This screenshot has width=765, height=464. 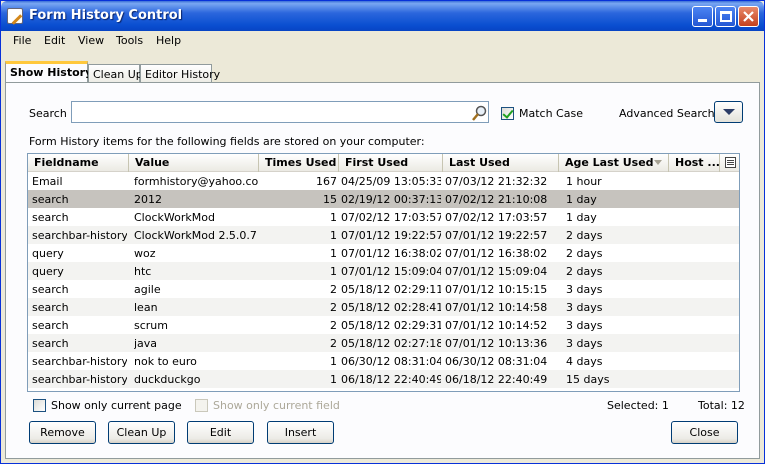 I want to click on maximize-icon, so click(x=726, y=16).